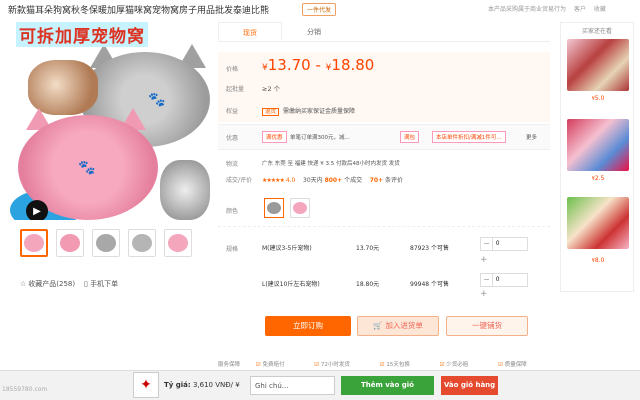  What do you see at coordinates (387, 385) in the screenshot?
I see `add-to-cart-button: Thêm vào giỏ` at bounding box center [387, 385].